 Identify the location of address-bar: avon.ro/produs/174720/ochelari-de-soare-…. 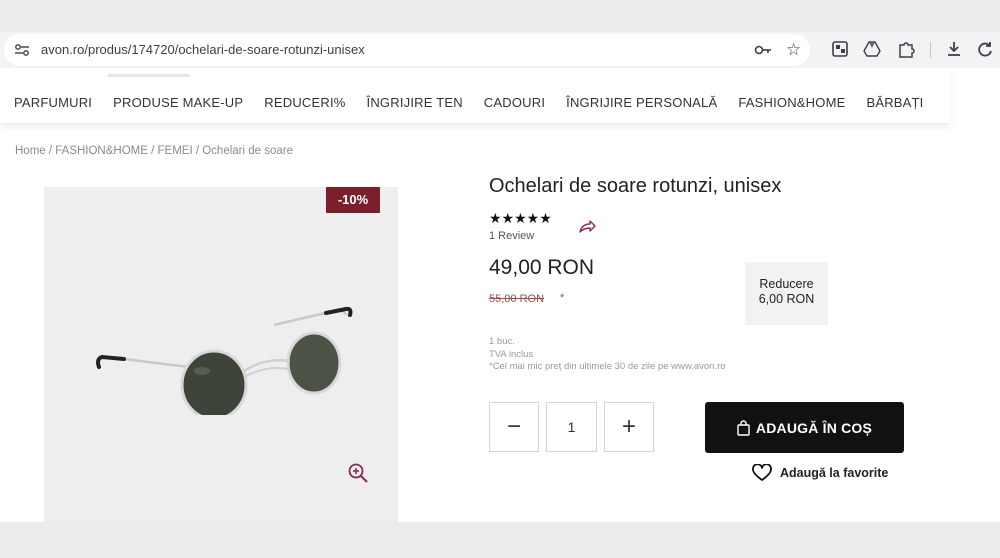
(407, 50).